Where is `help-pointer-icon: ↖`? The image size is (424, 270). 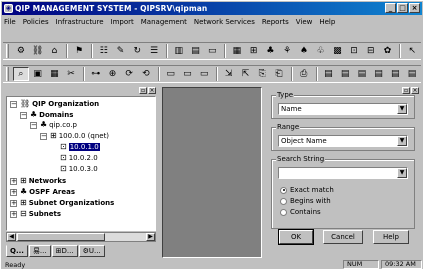 help-pointer-icon: ↖ is located at coordinates (412, 51).